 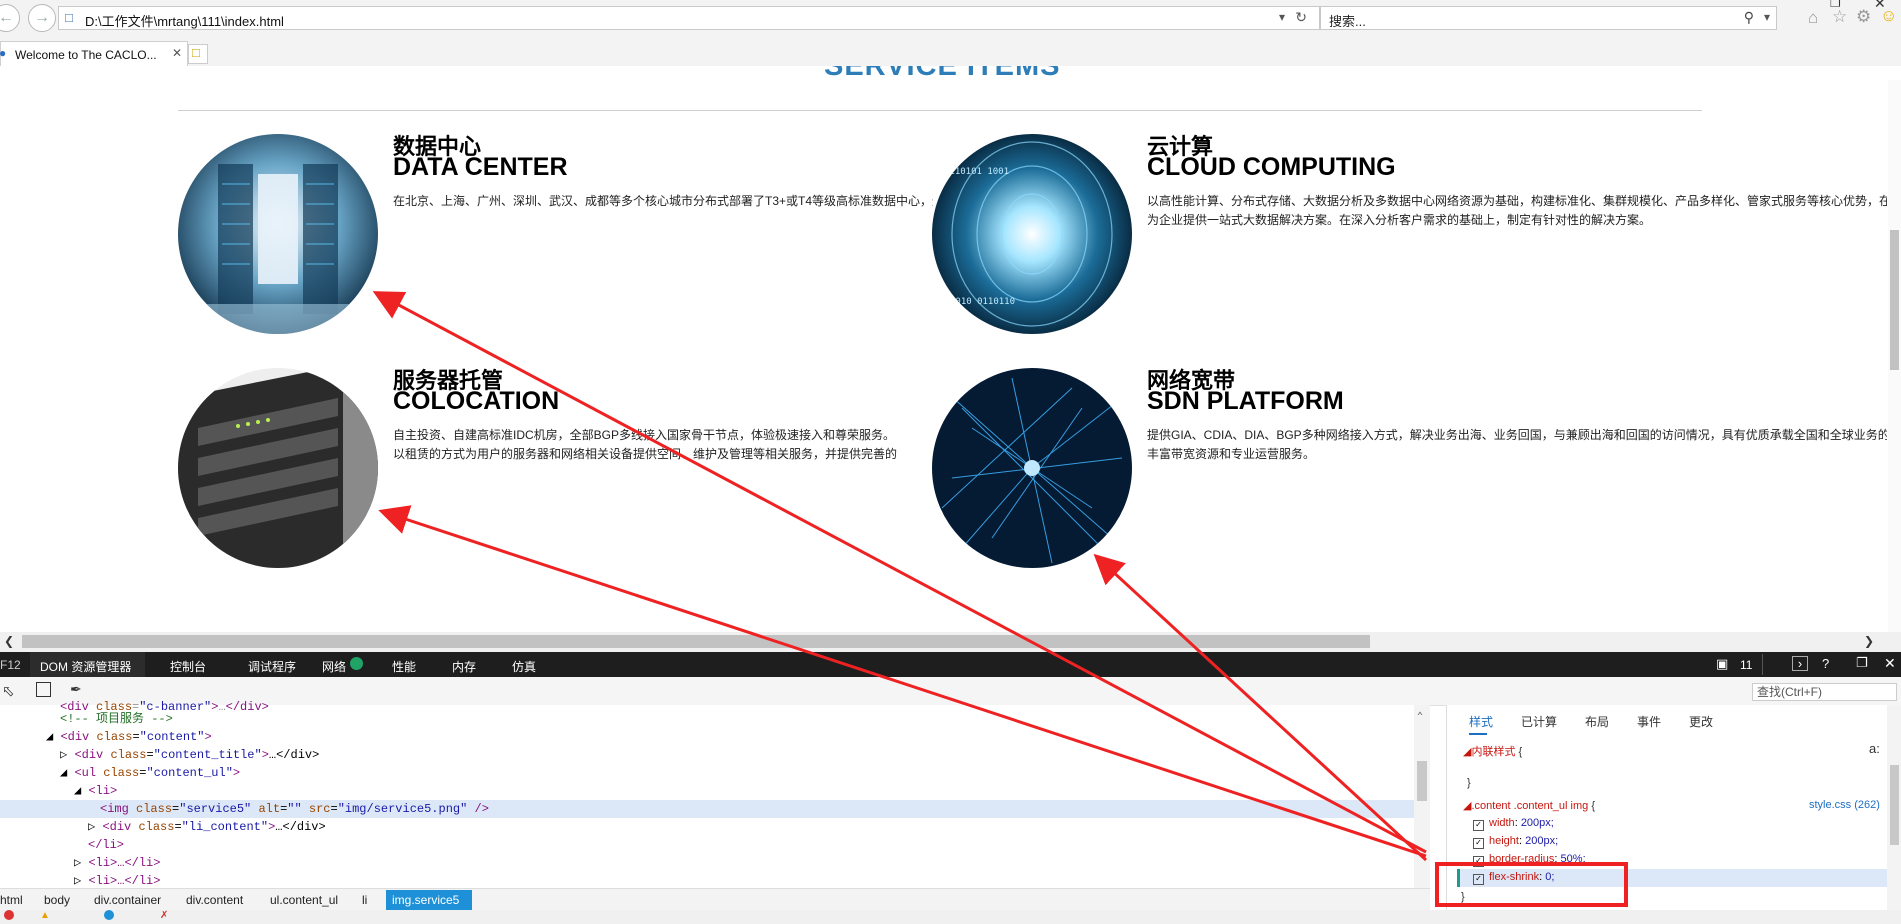 I want to click on close-tab-icon: ✕, so click(x=177, y=53).